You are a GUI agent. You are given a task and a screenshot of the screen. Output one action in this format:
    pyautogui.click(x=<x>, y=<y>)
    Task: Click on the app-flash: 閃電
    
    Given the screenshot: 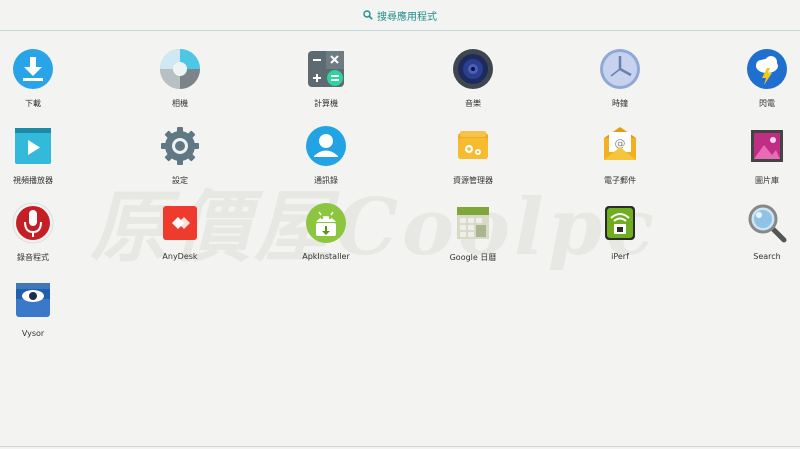 What is the action you would take?
    pyautogui.click(x=761, y=83)
    